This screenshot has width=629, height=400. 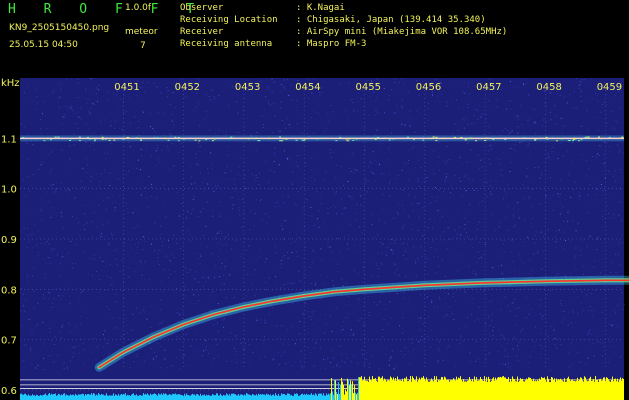 I want to click on info-value: : AirSpy mini (Miakejima VOR 108.65MHz), so click(x=402, y=32).